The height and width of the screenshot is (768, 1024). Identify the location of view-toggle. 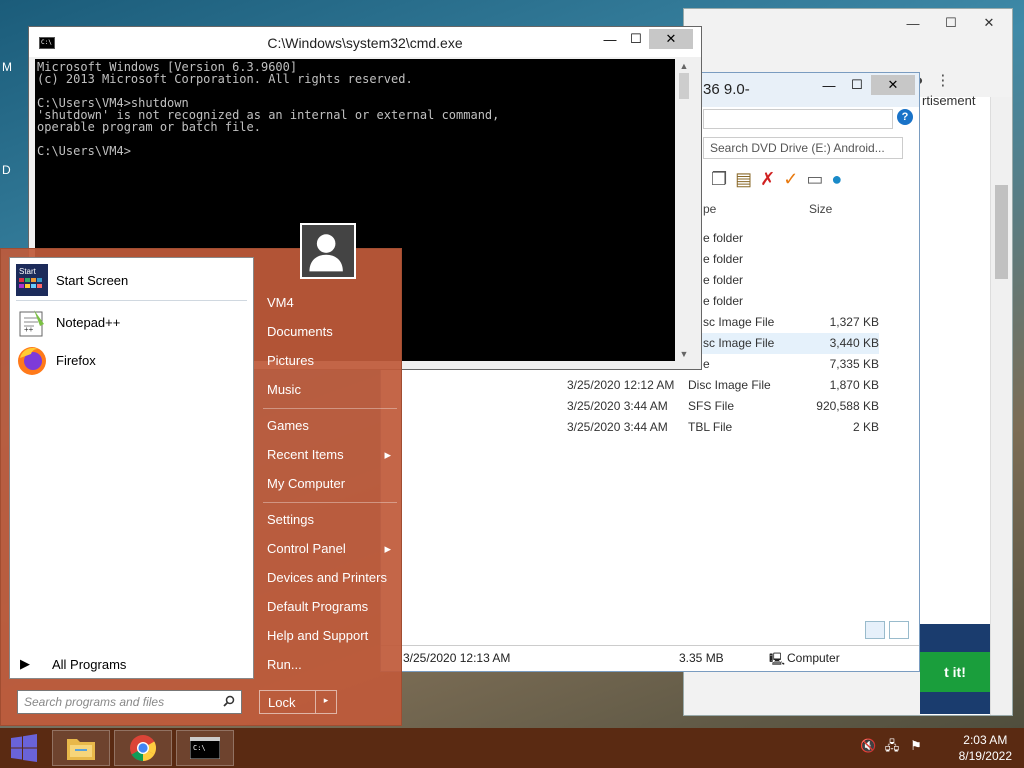
(887, 630).